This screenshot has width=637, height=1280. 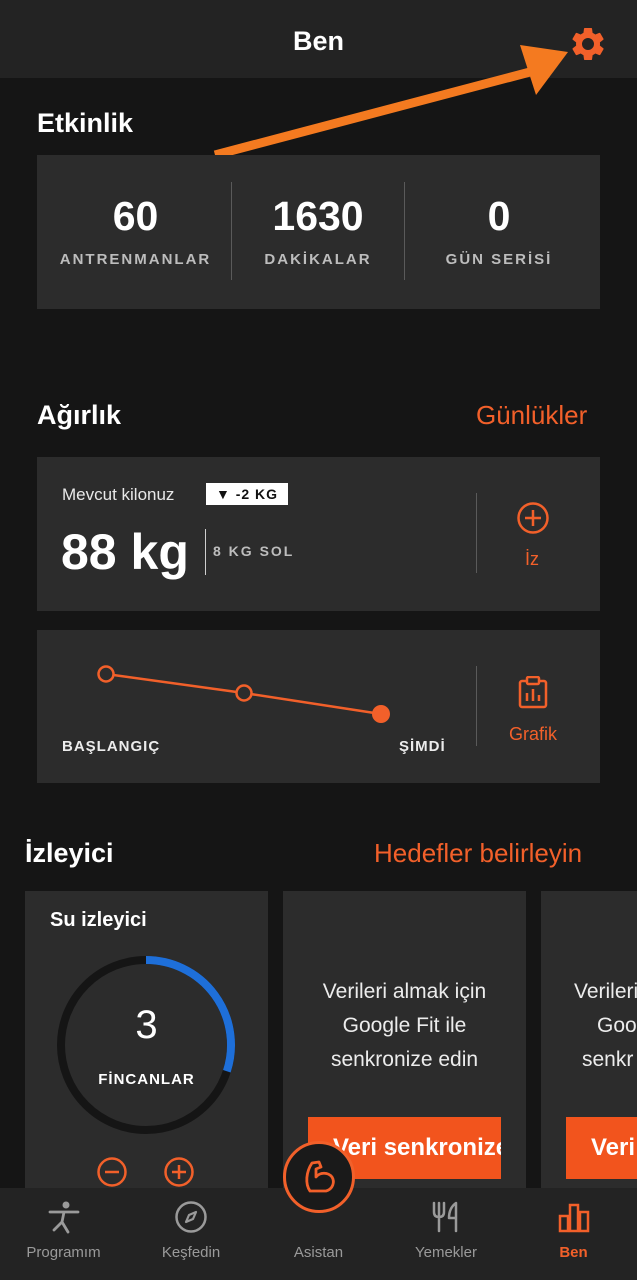 What do you see at coordinates (318, 259) in the screenshot?
I see `stat-label: DAKİKALAR` at bounding box center [318, 259].